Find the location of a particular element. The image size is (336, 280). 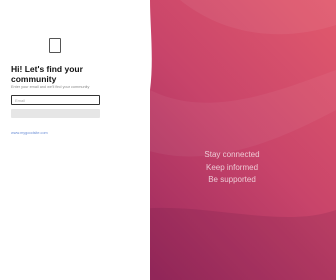

footer-link: www.mygoodsite.com is located at coordinates (29, 133).